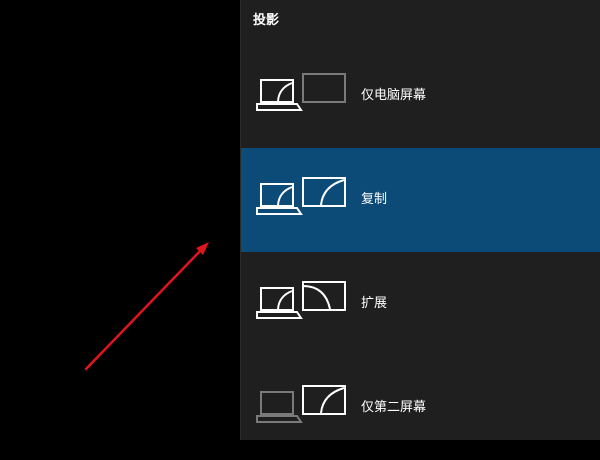 This screenshot has height=460, width=600. I want to click on duplicate-icon, so click(301, 196).